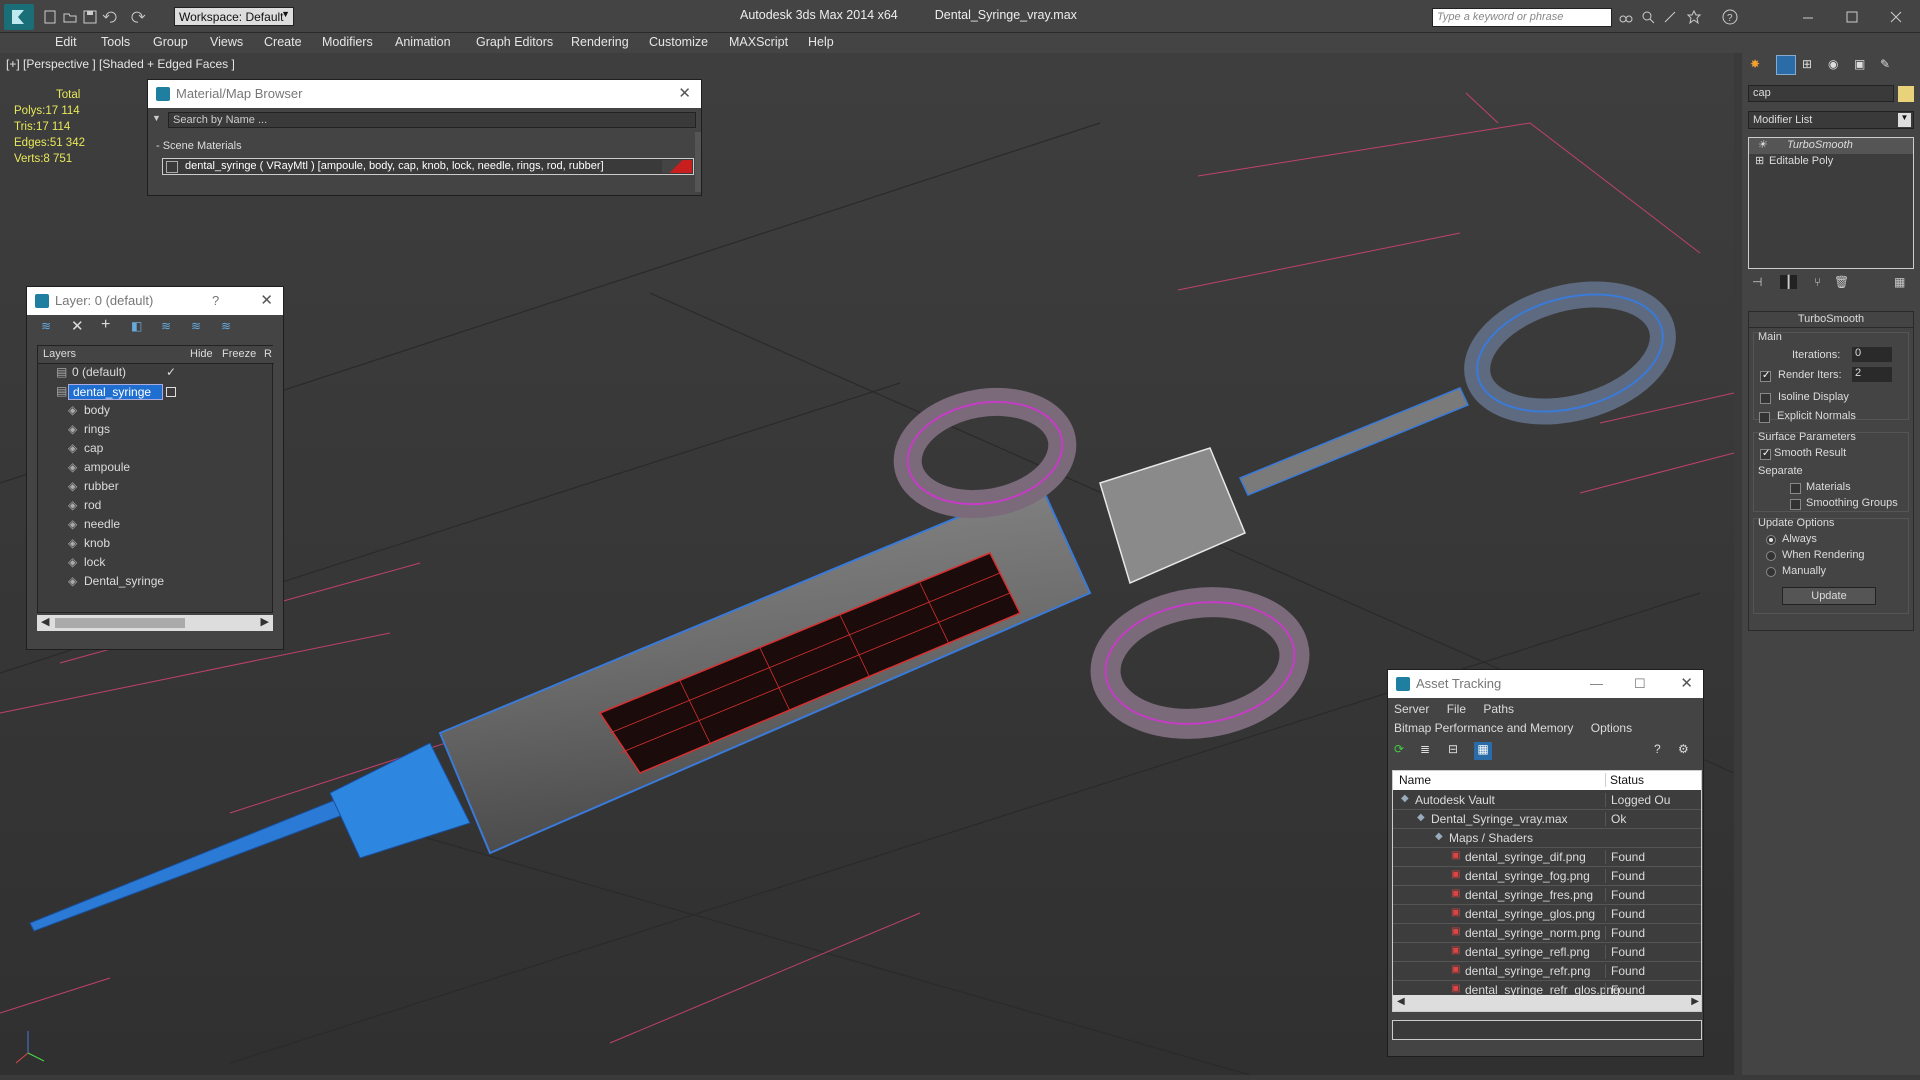 The width and height of the screenshot is (1920, 1080). Describe the element at coordinates (1841, 282) in the screenshot. I see `remove-modifier-icon: 🗑` at that location.